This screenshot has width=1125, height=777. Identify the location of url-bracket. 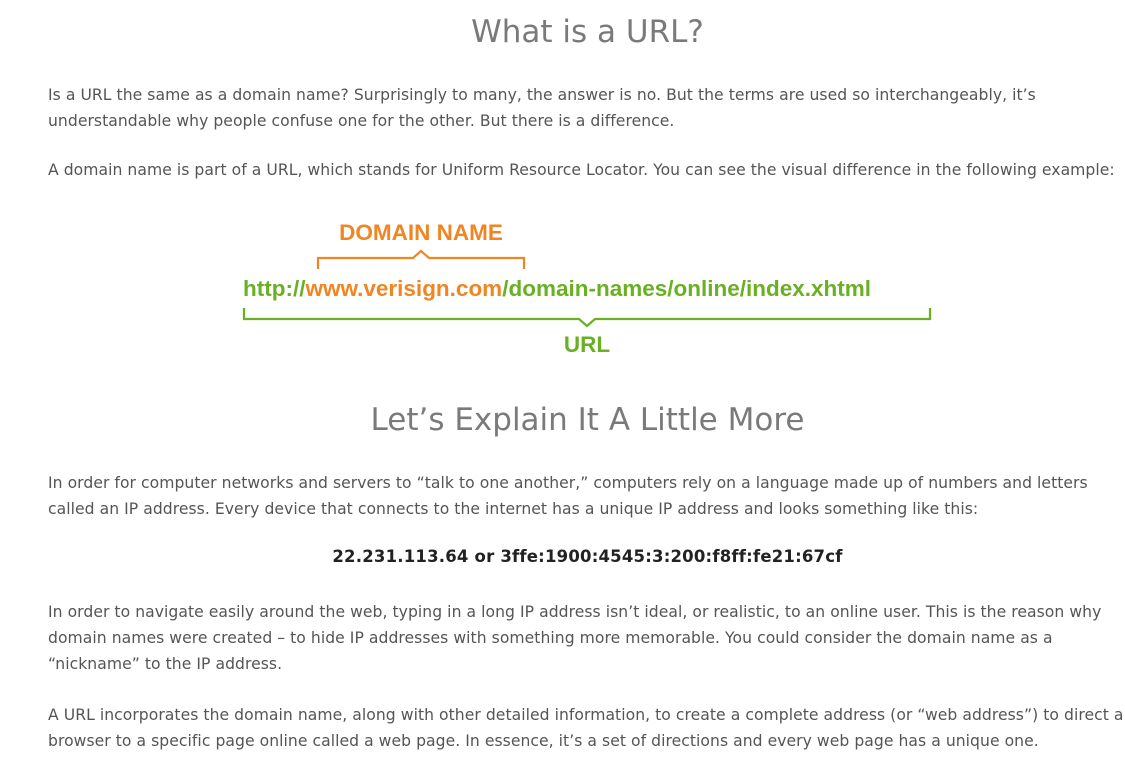
(587, 318).